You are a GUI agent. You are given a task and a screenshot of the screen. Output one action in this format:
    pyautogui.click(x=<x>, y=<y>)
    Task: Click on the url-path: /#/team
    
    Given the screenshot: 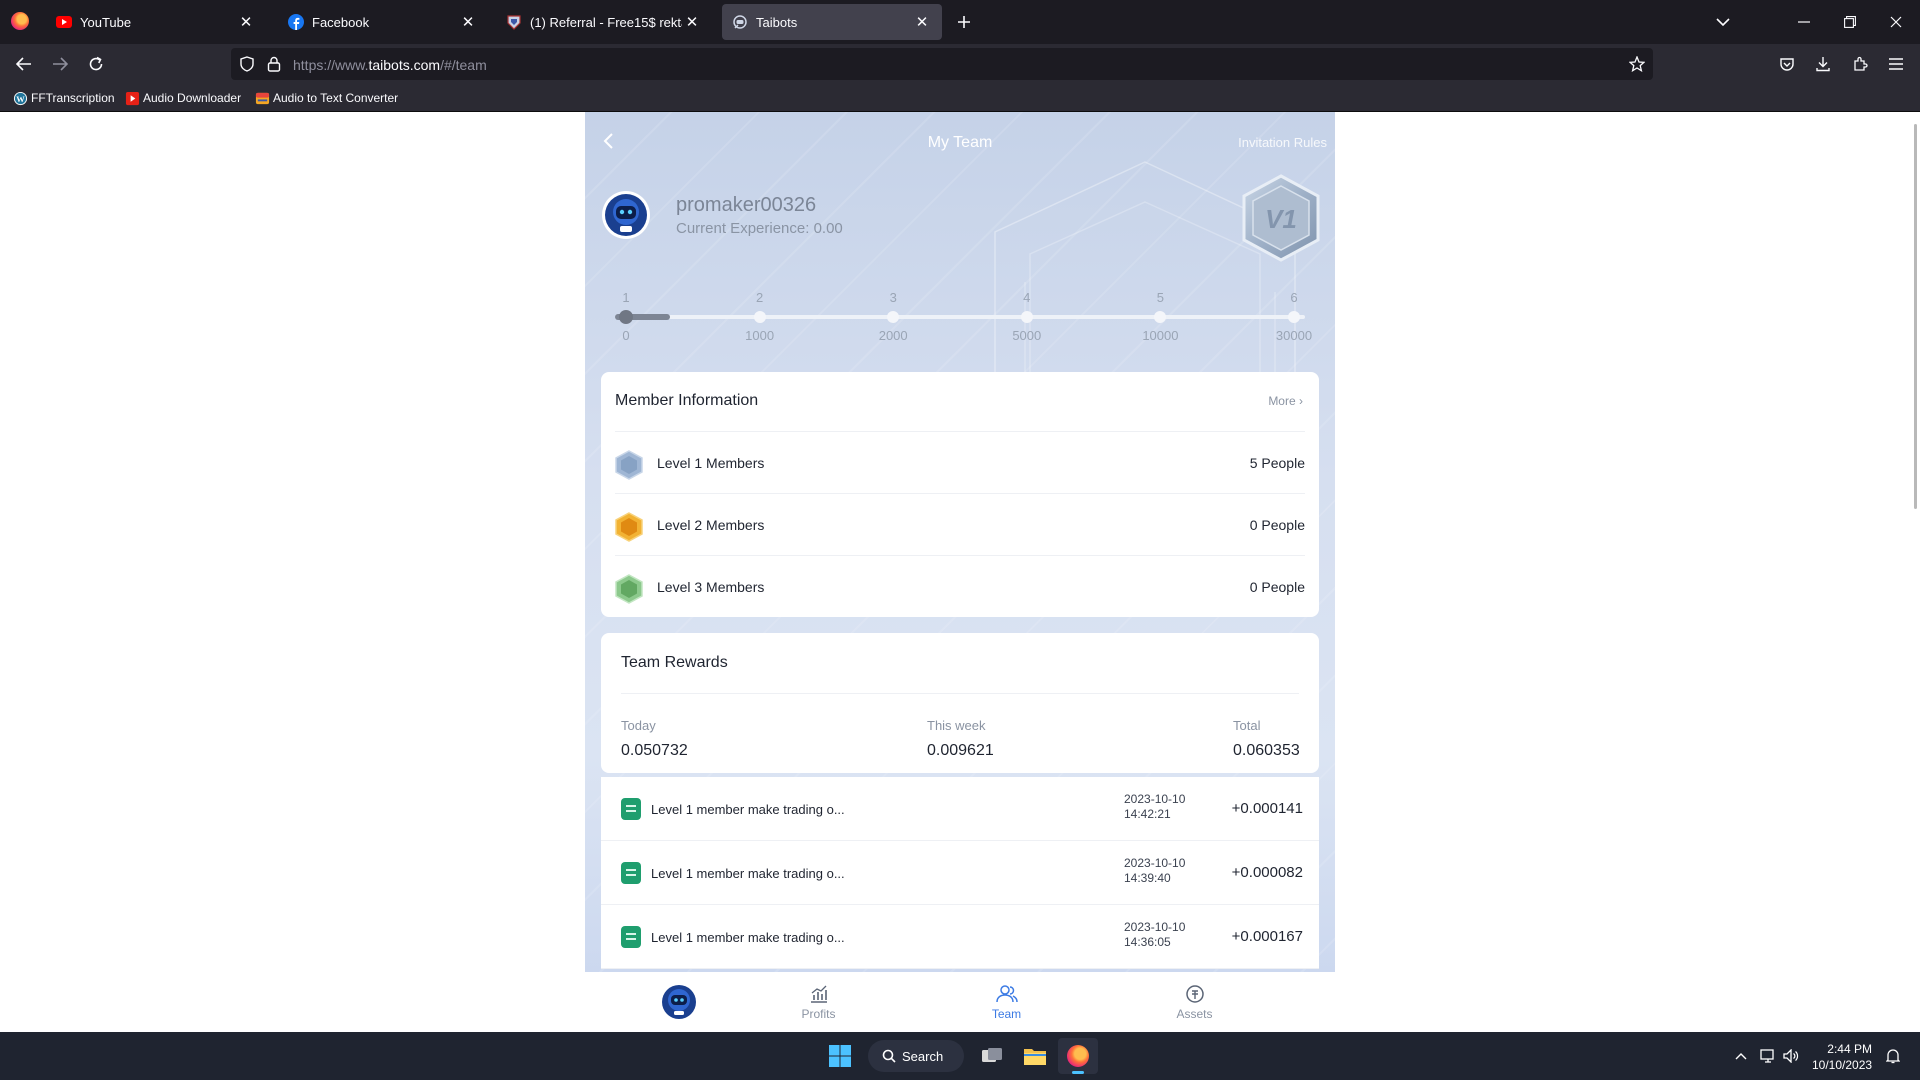 What is the action you would take?
    pyautogui.click(x=463, y=65)
    